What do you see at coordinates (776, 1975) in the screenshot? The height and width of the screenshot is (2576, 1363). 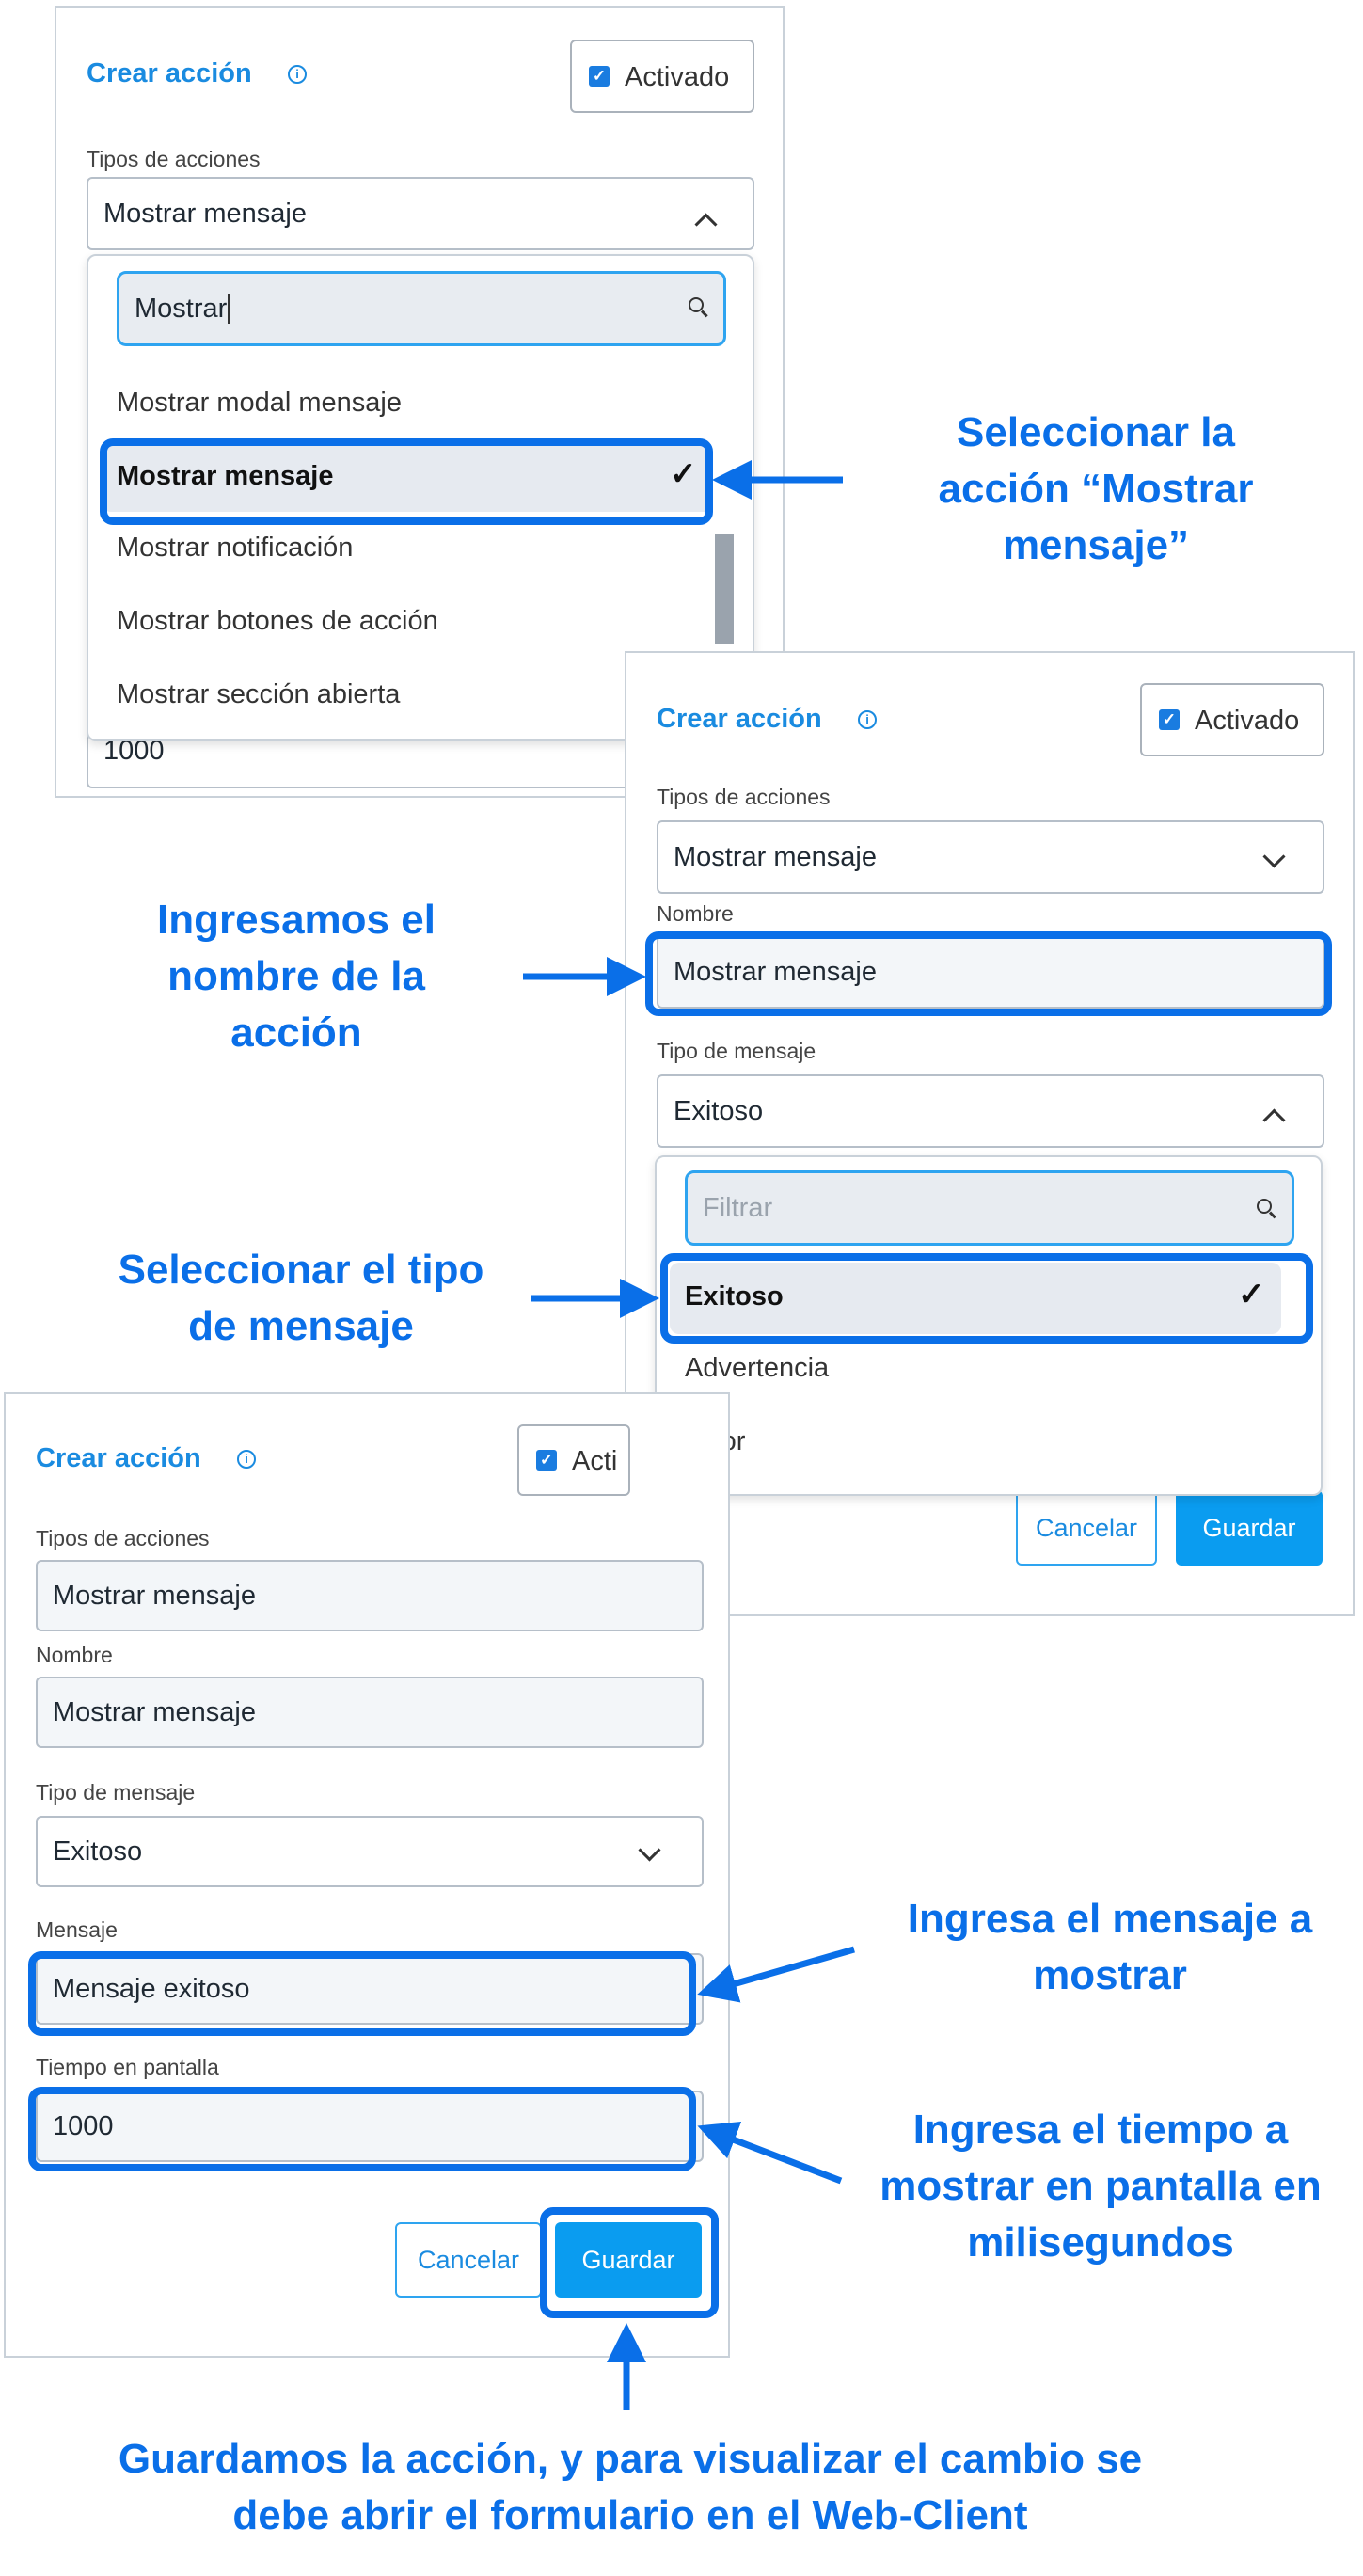 I see `arrow-enter-message` at bounding box center [776, 1975].